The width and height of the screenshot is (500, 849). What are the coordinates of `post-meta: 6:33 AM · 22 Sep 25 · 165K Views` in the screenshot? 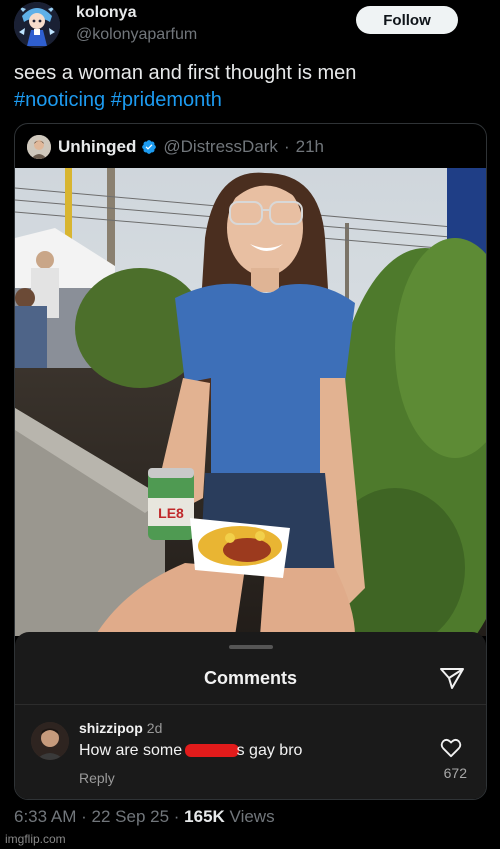 It's located at (144, 817).